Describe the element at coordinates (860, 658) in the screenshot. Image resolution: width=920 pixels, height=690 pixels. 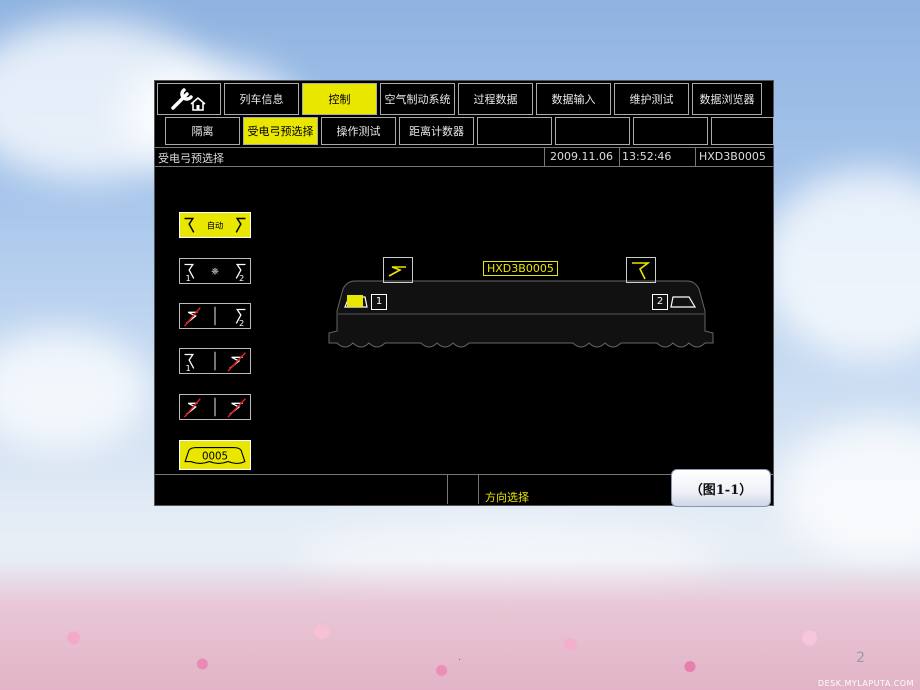
I see `slide-page-number: 2` at that location.